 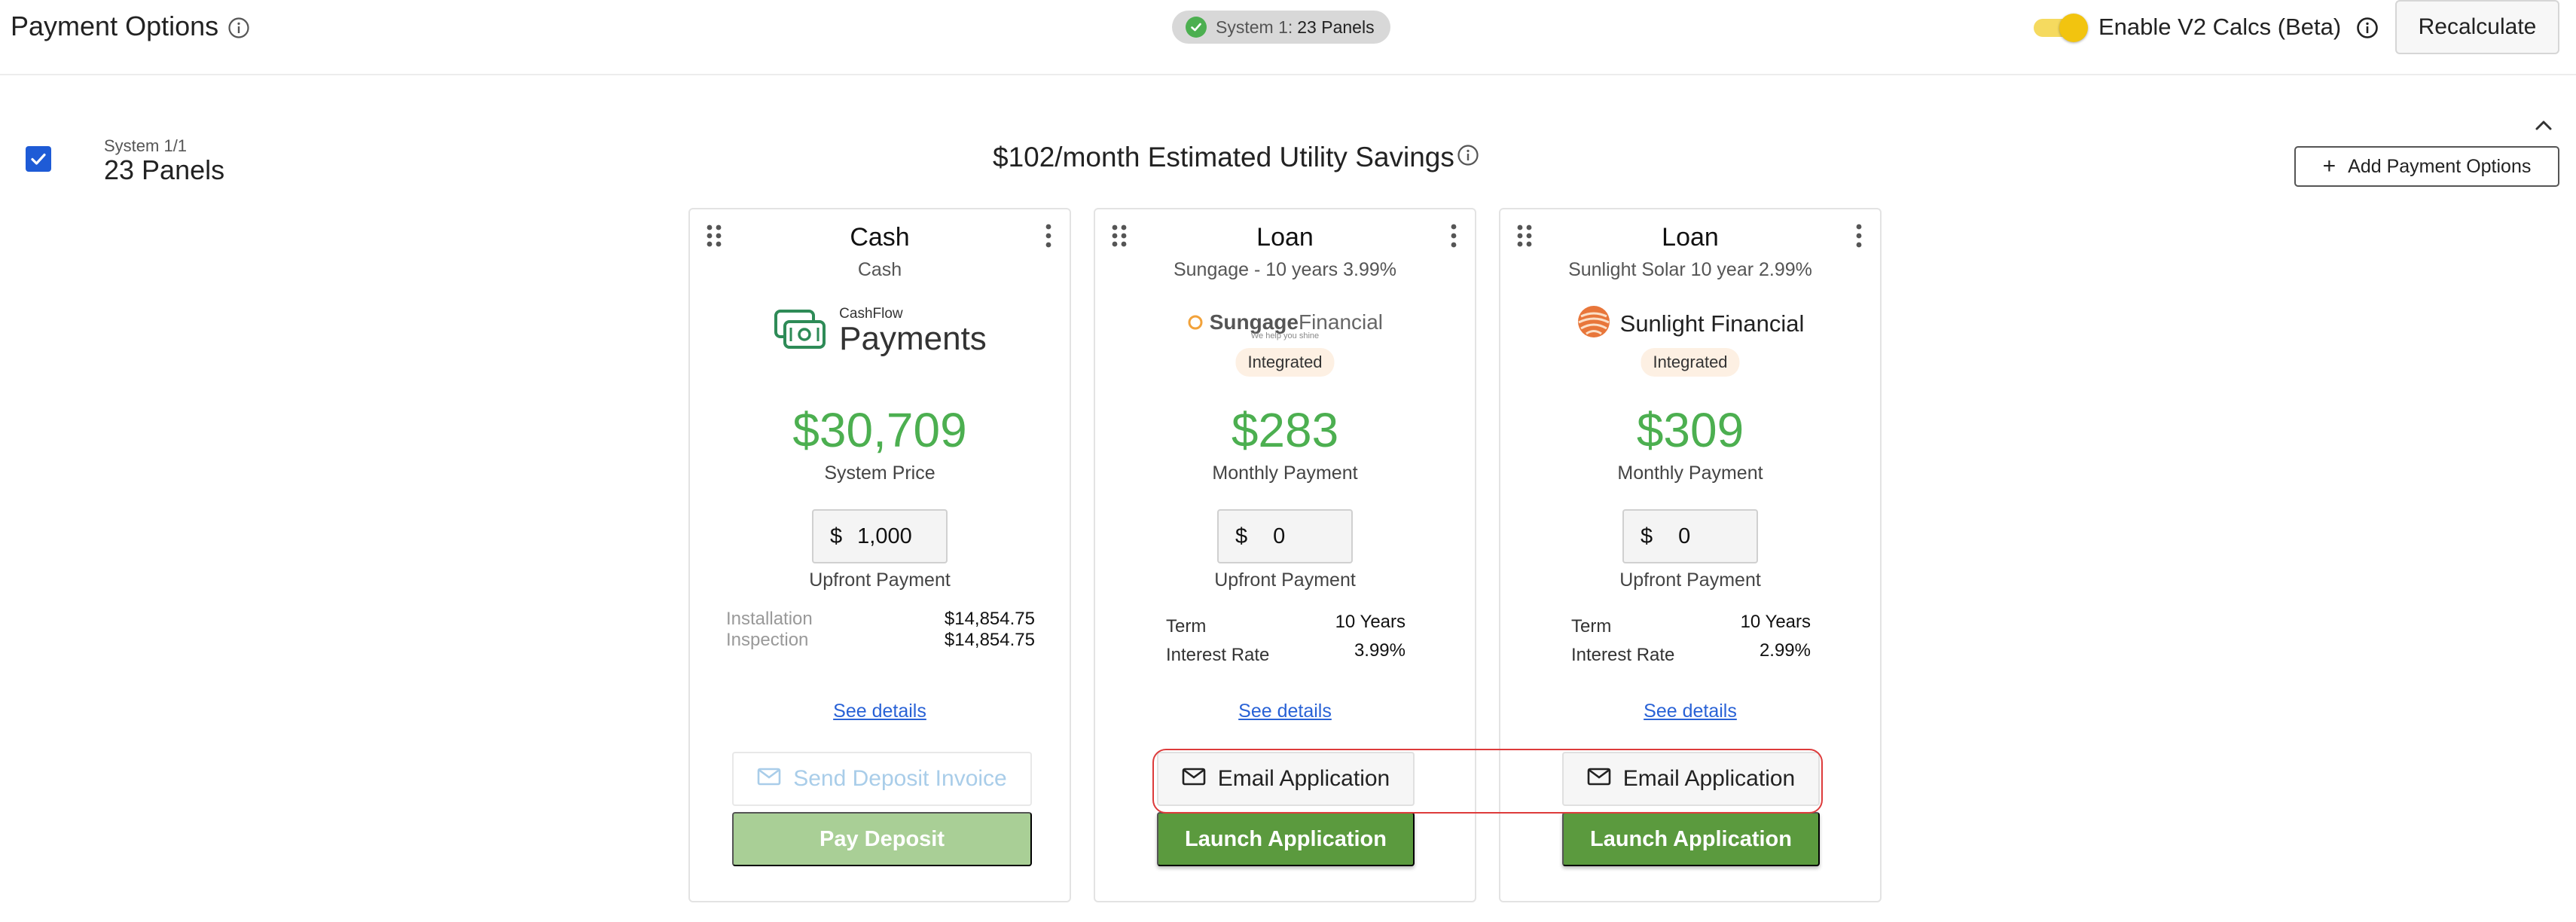 What do you see at coordinates (1285, 335) in the screenshot?
I see `sungage-logo-tagline: We help you shine` at bounding box center [1285, 335].